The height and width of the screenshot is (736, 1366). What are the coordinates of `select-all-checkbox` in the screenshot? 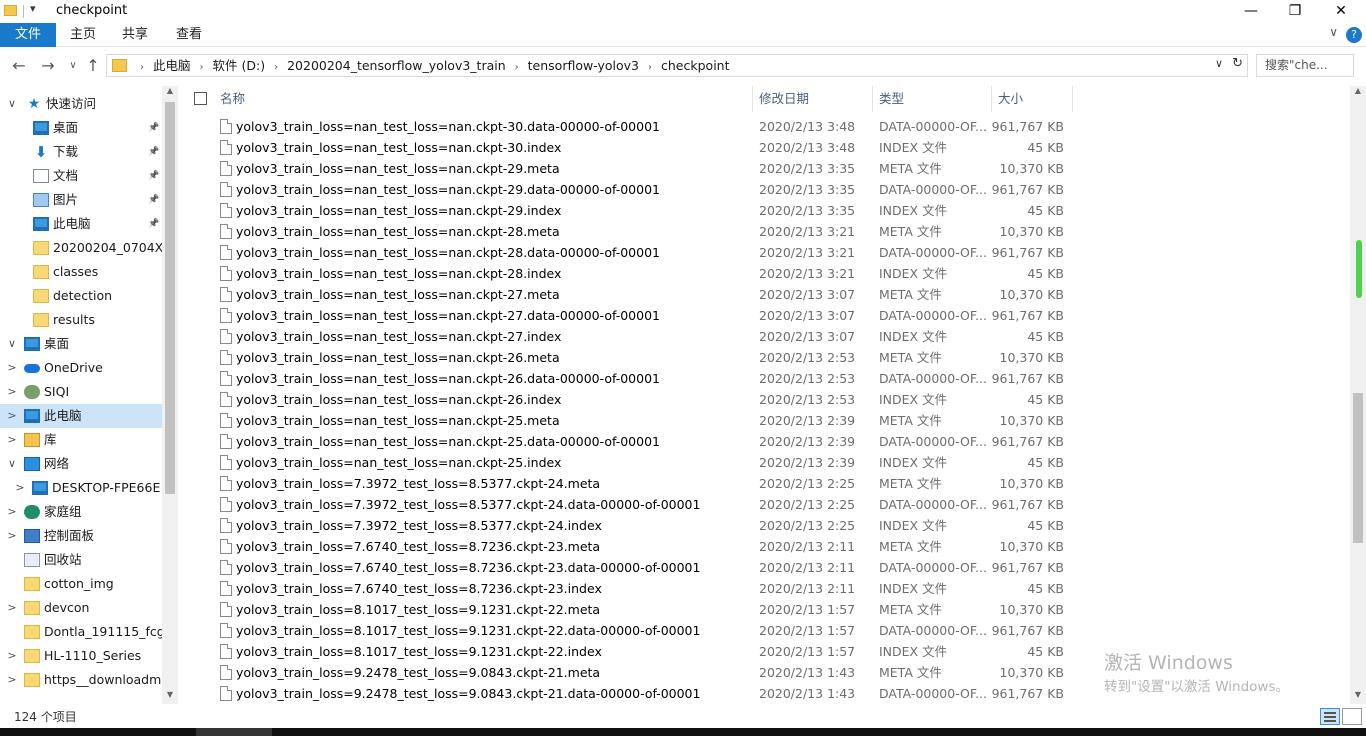 It's located at (200, 98).